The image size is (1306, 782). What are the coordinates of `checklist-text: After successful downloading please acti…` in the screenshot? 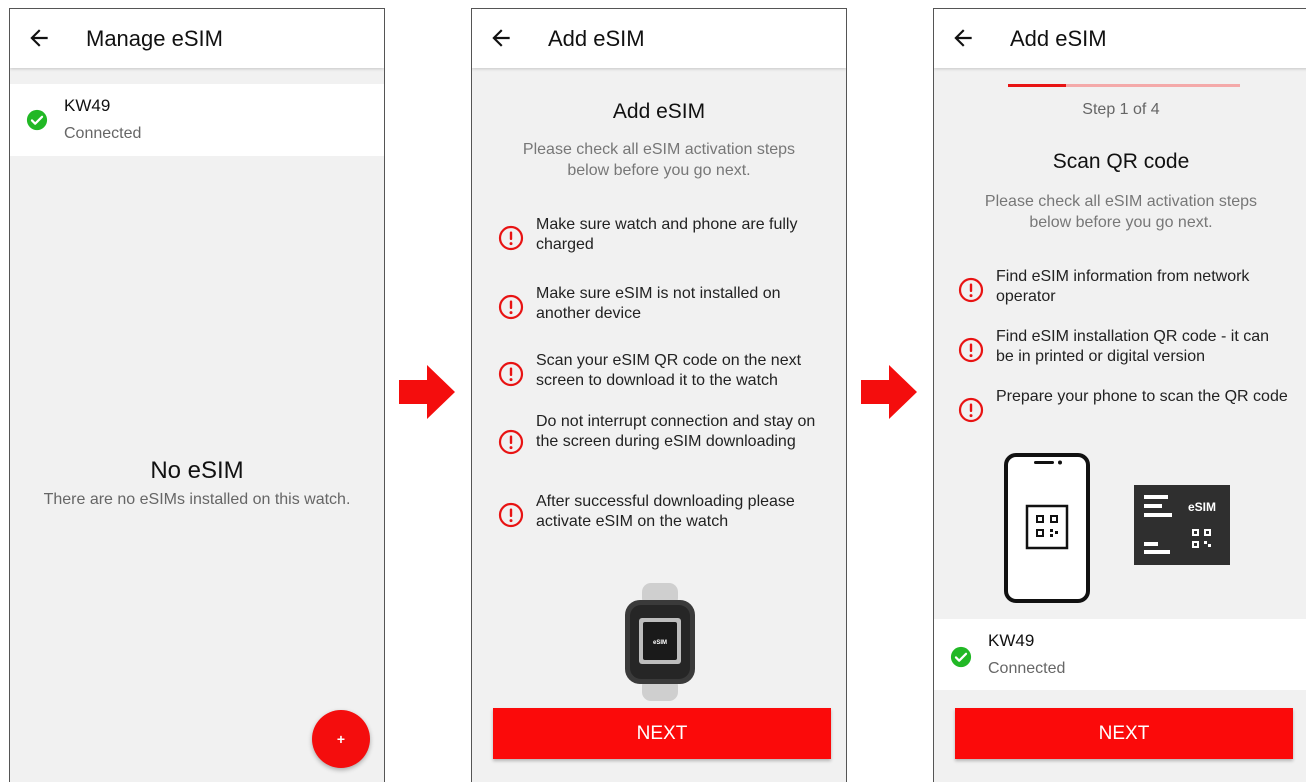 It's located at (665, 511).